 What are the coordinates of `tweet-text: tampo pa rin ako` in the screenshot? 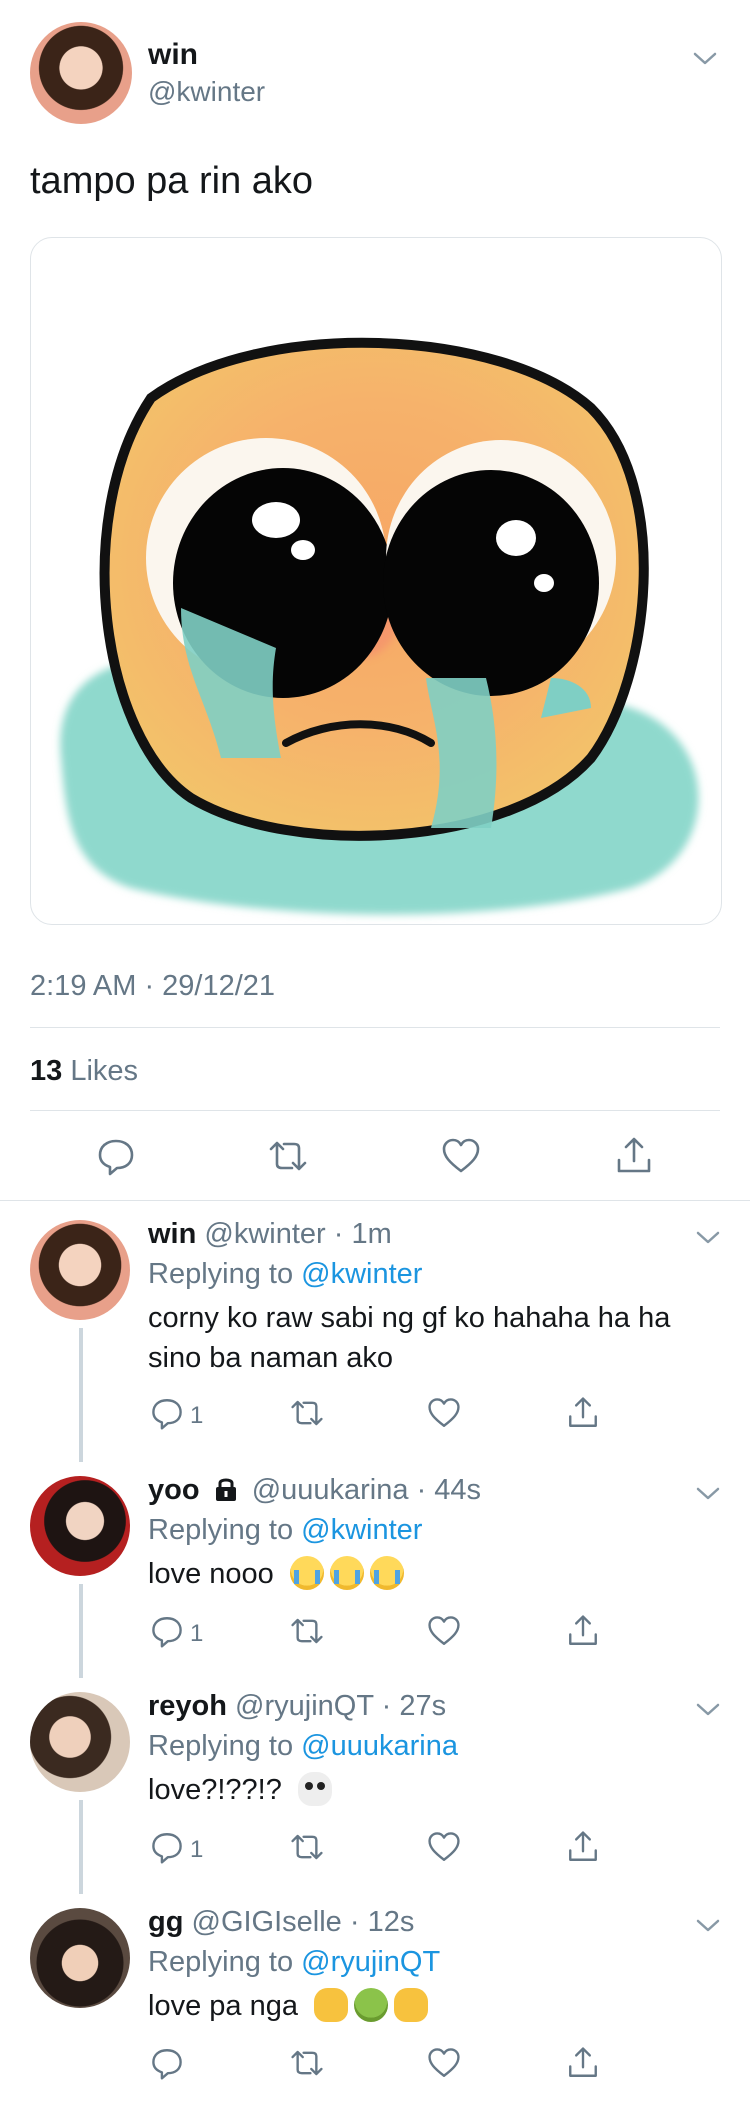 It's located at (172, 181).